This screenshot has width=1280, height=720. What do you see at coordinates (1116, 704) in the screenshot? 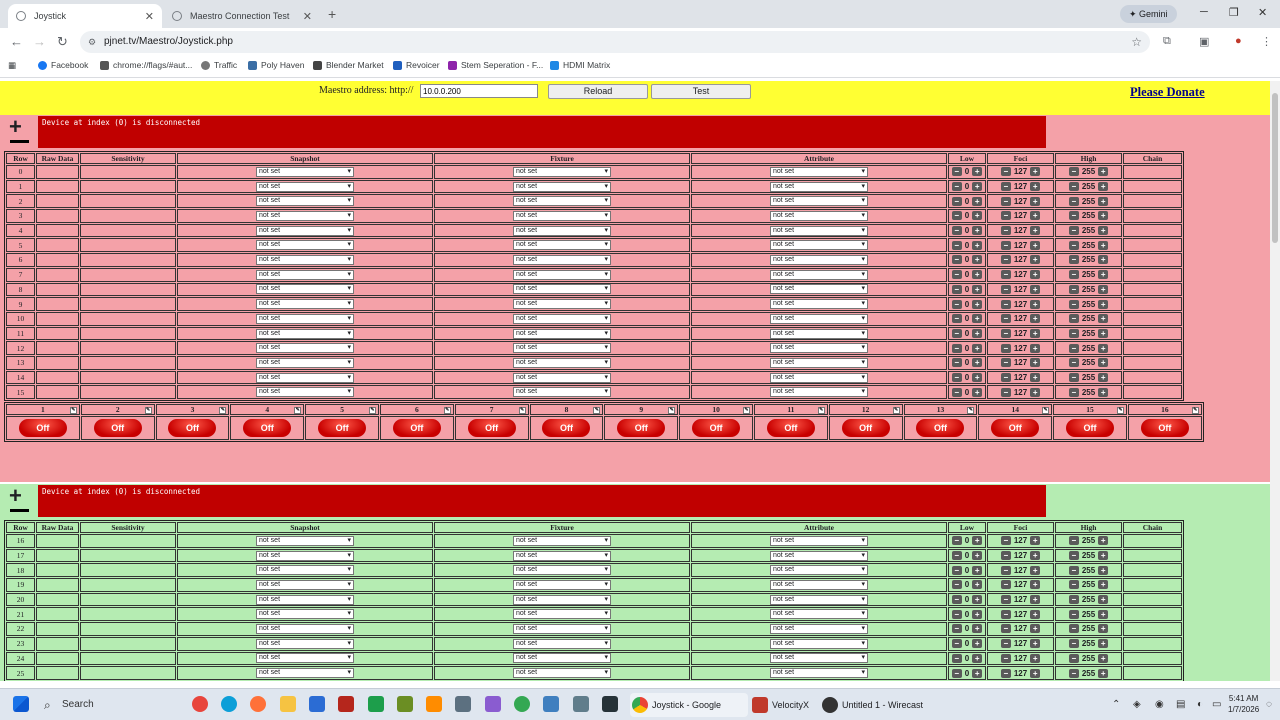
I see `chevron-up-icon: ⌃` at bounding box center [1116, 704].